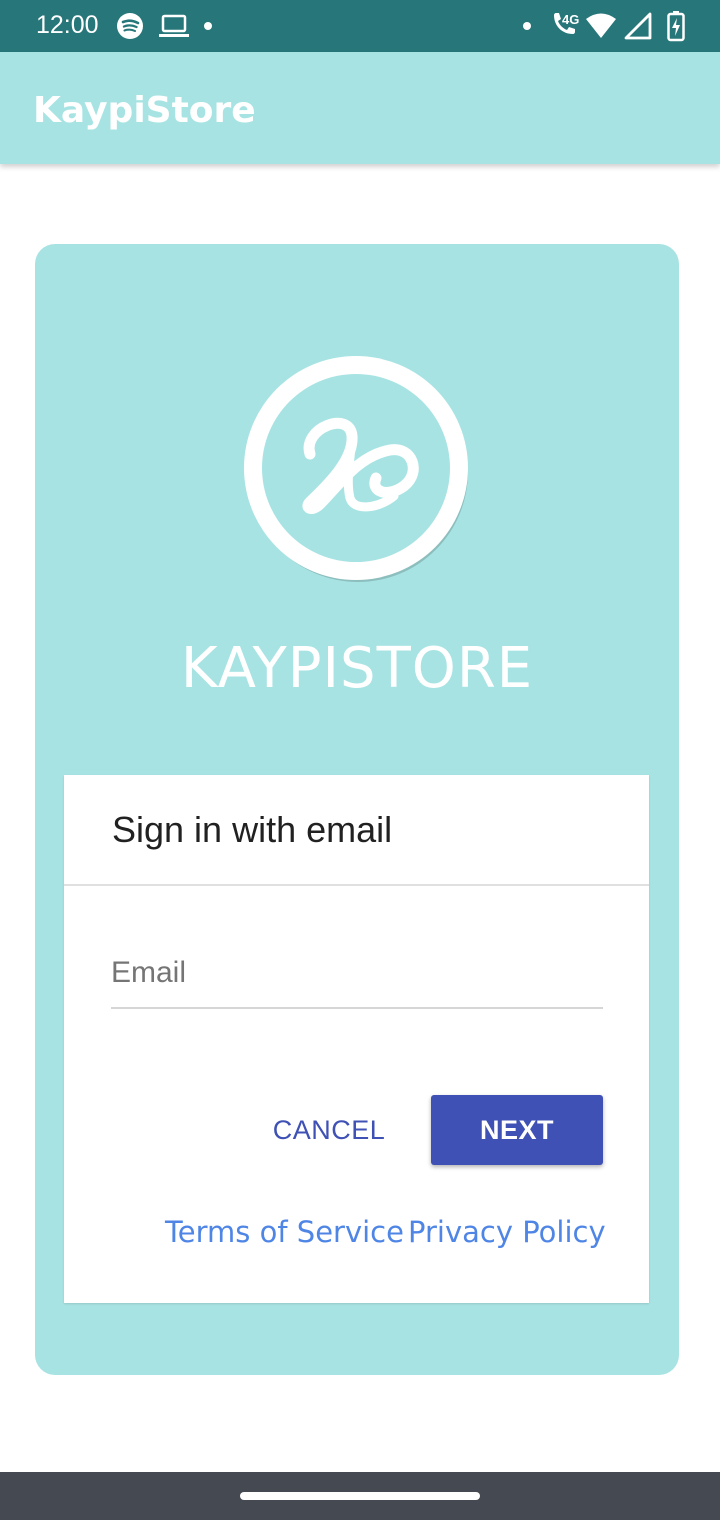  Describe the element at coordinates (360, 26) in the screenshot. I see `status-bar: 12:00 4G` at that location.